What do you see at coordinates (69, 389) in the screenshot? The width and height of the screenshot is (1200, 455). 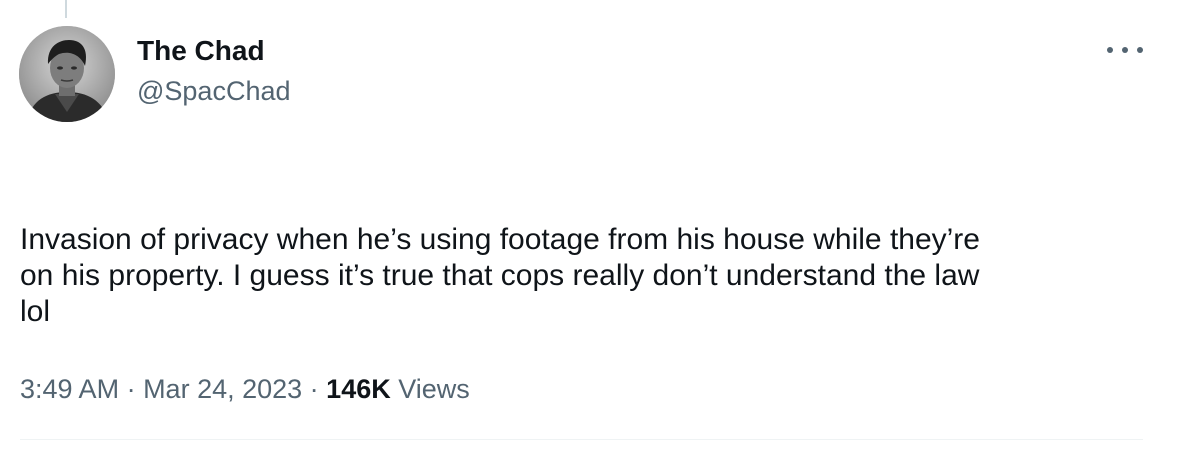 I see `tweet-time: 3:49 AM` at bounding box center [69, 389].